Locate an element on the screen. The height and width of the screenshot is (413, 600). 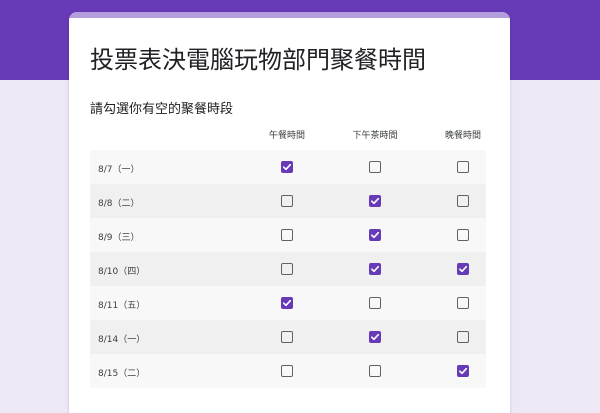
question-title: 請勾選你有空的聚餐時段 is located at coordinates (162, 109).